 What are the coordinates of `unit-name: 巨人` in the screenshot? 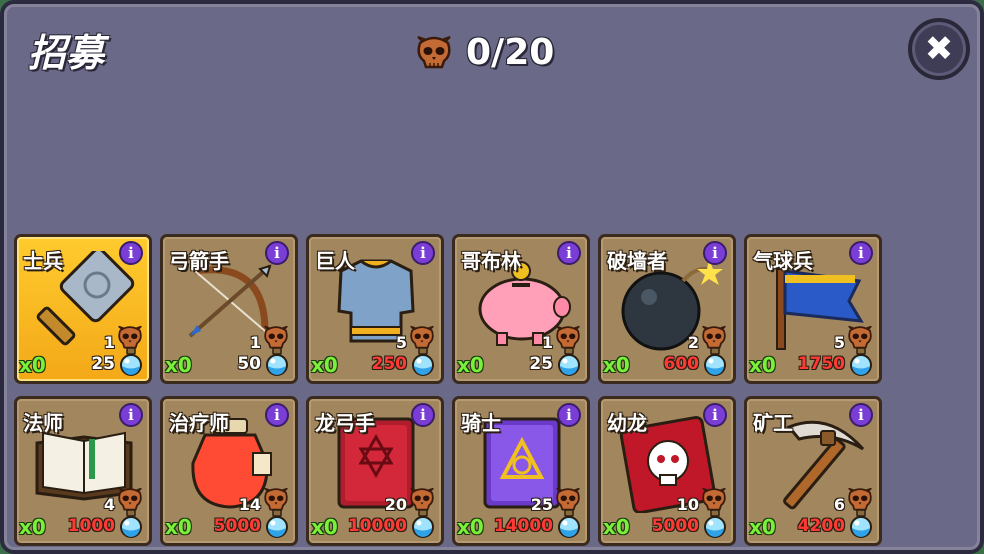 It's located at (335, 261).